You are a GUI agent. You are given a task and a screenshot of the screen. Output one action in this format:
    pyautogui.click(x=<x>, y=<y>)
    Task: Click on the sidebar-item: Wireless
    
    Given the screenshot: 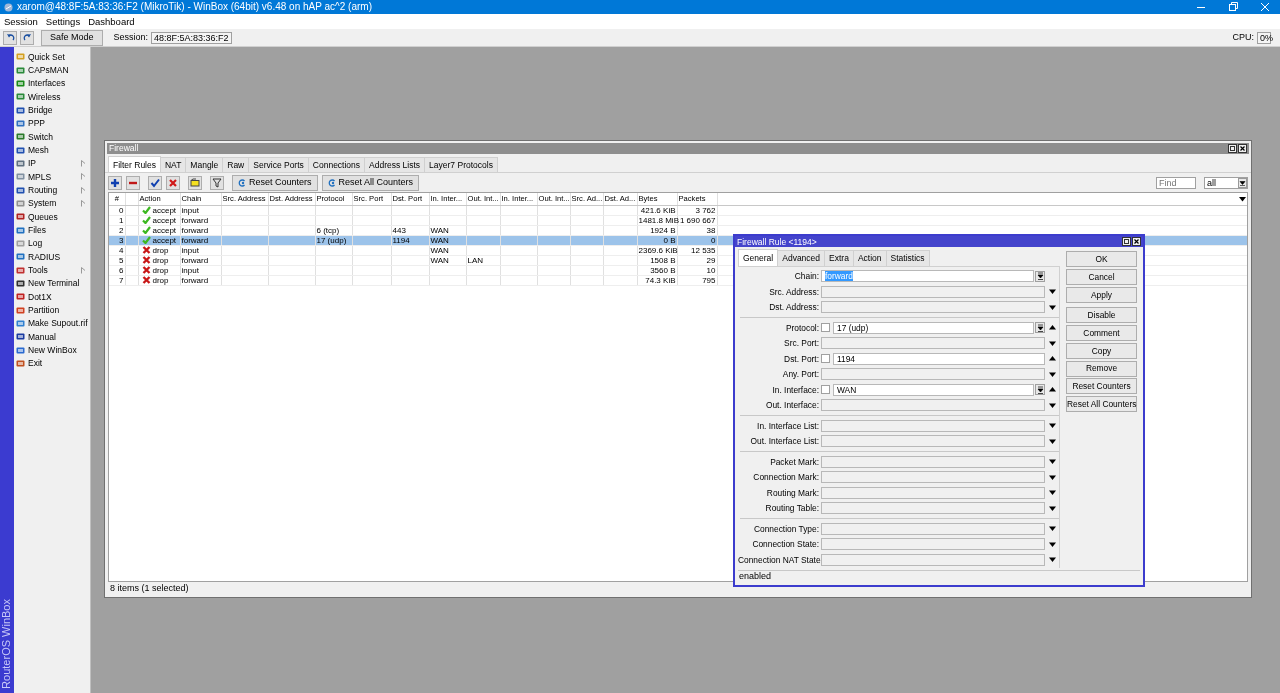 What is the action you would take?
    pyautogui.click(x=52, y=97)
    